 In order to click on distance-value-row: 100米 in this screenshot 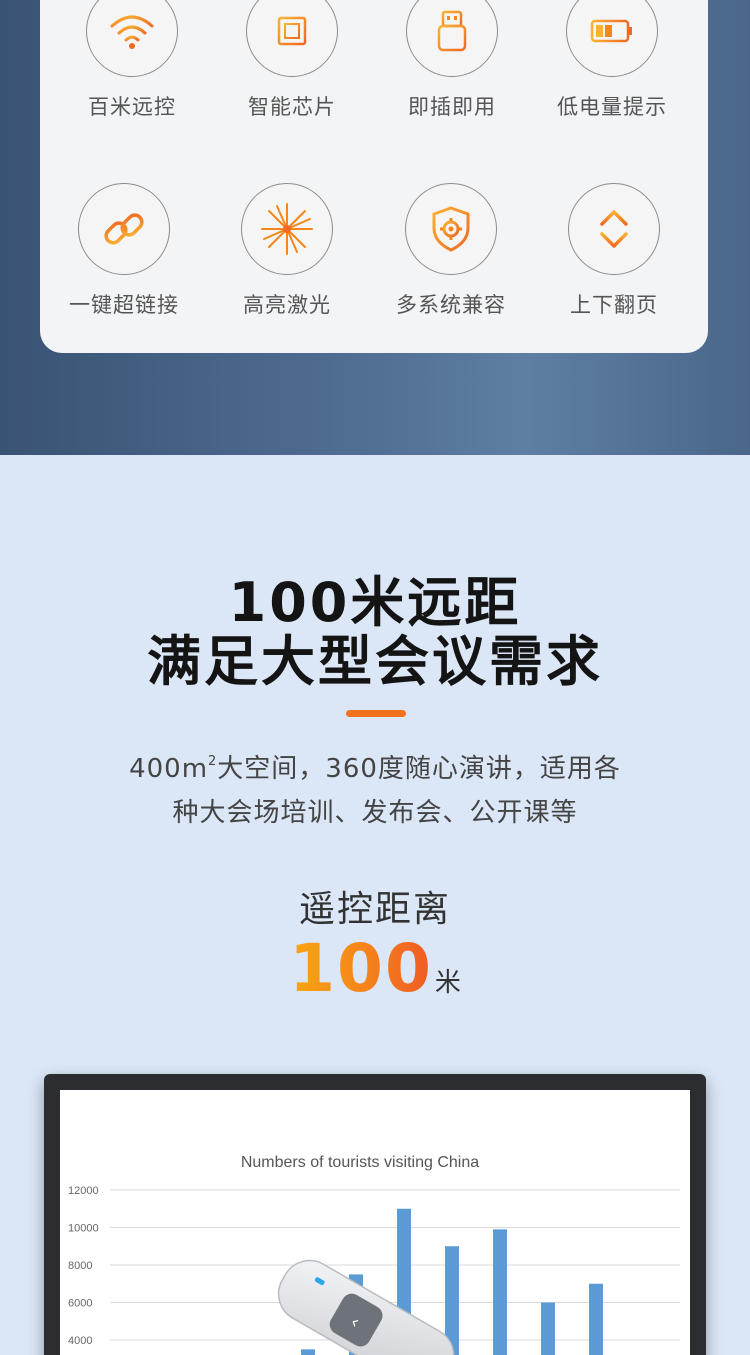, I will do `click(375, 968)`.